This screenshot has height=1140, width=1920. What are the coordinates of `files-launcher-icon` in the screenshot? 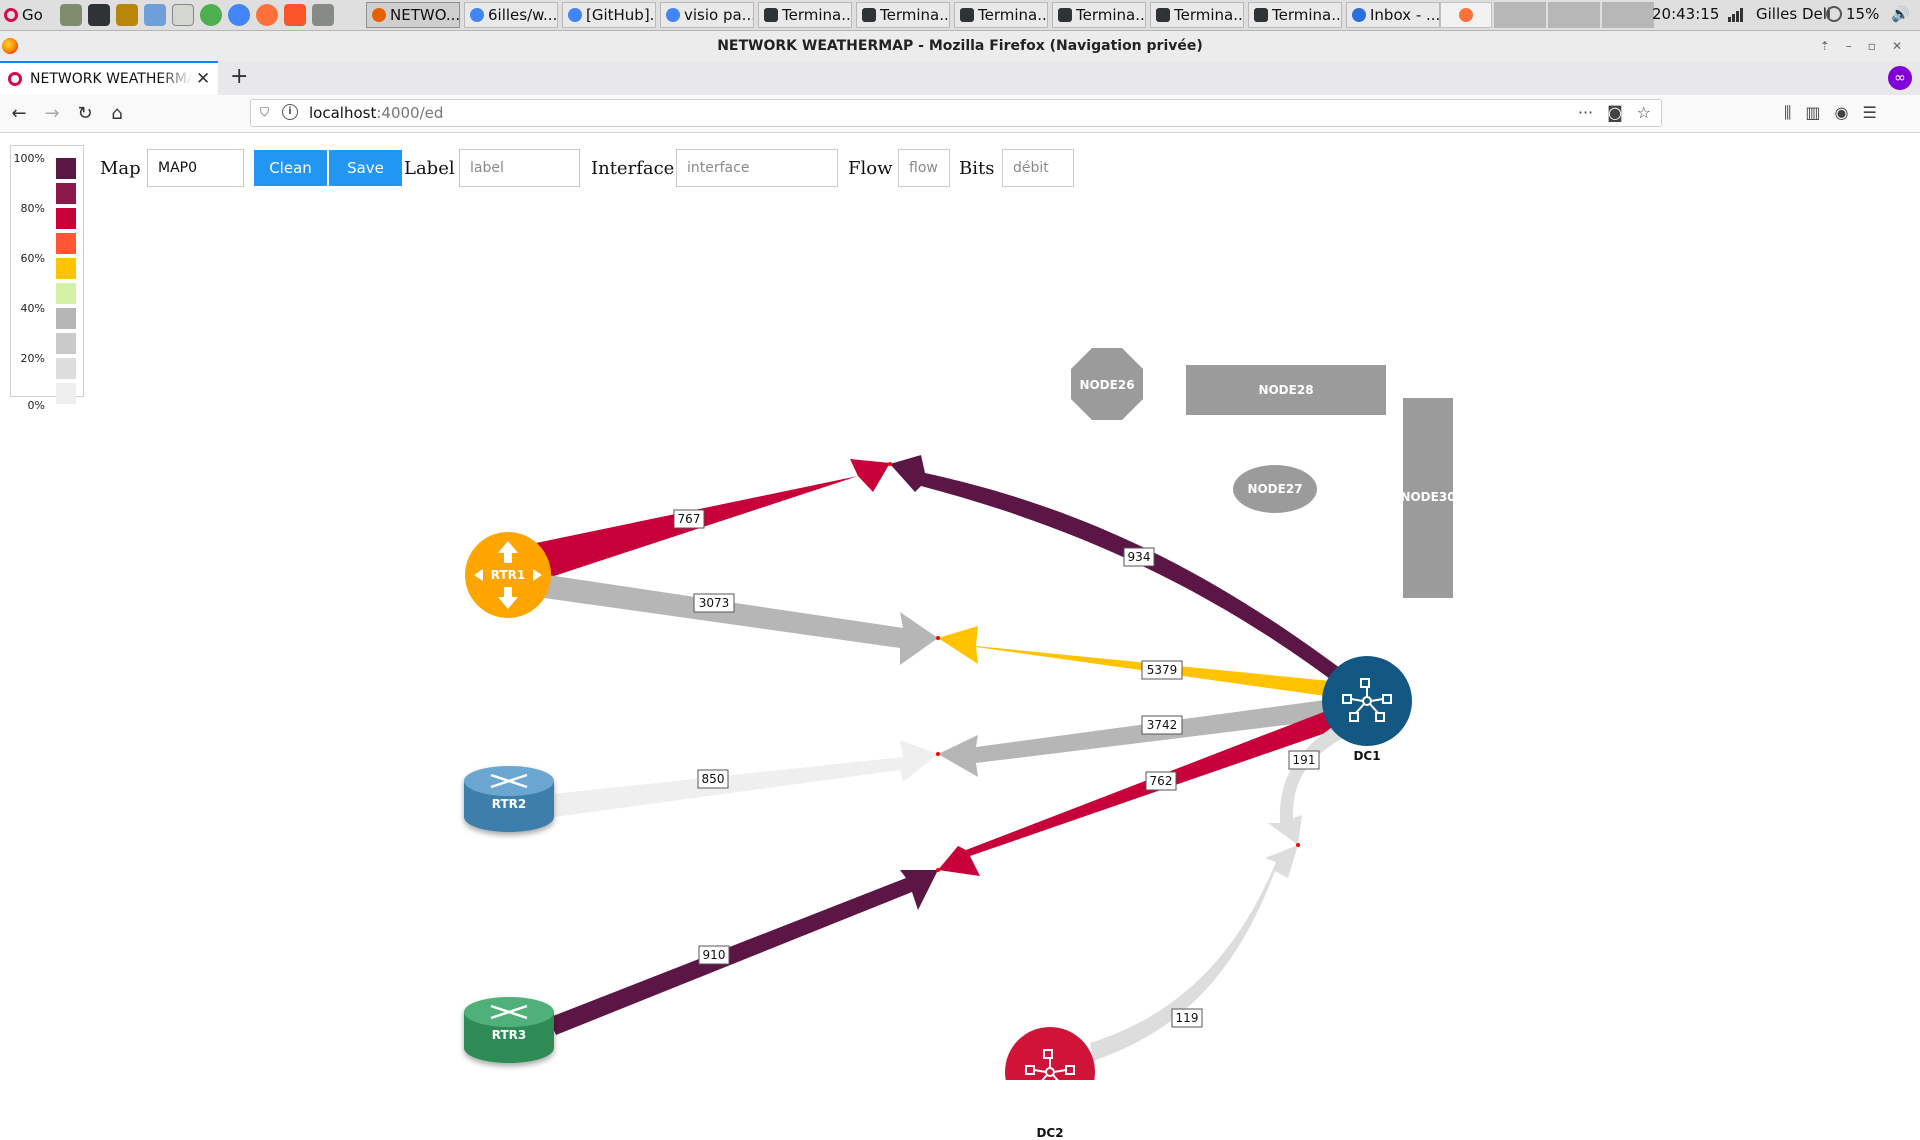 It's located at (71, 15).